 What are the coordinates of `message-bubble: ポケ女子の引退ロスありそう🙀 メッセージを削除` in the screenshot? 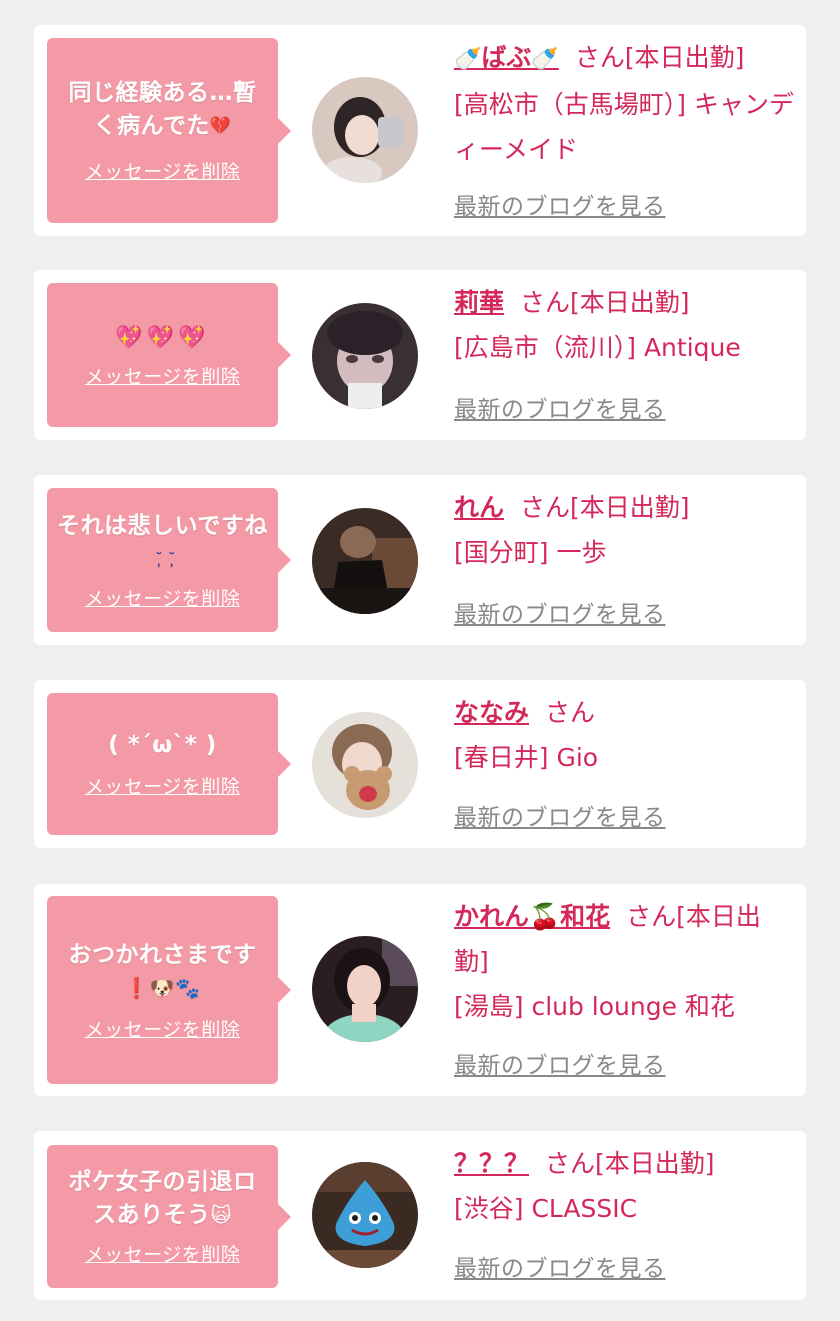 It's located at (169, 1216).